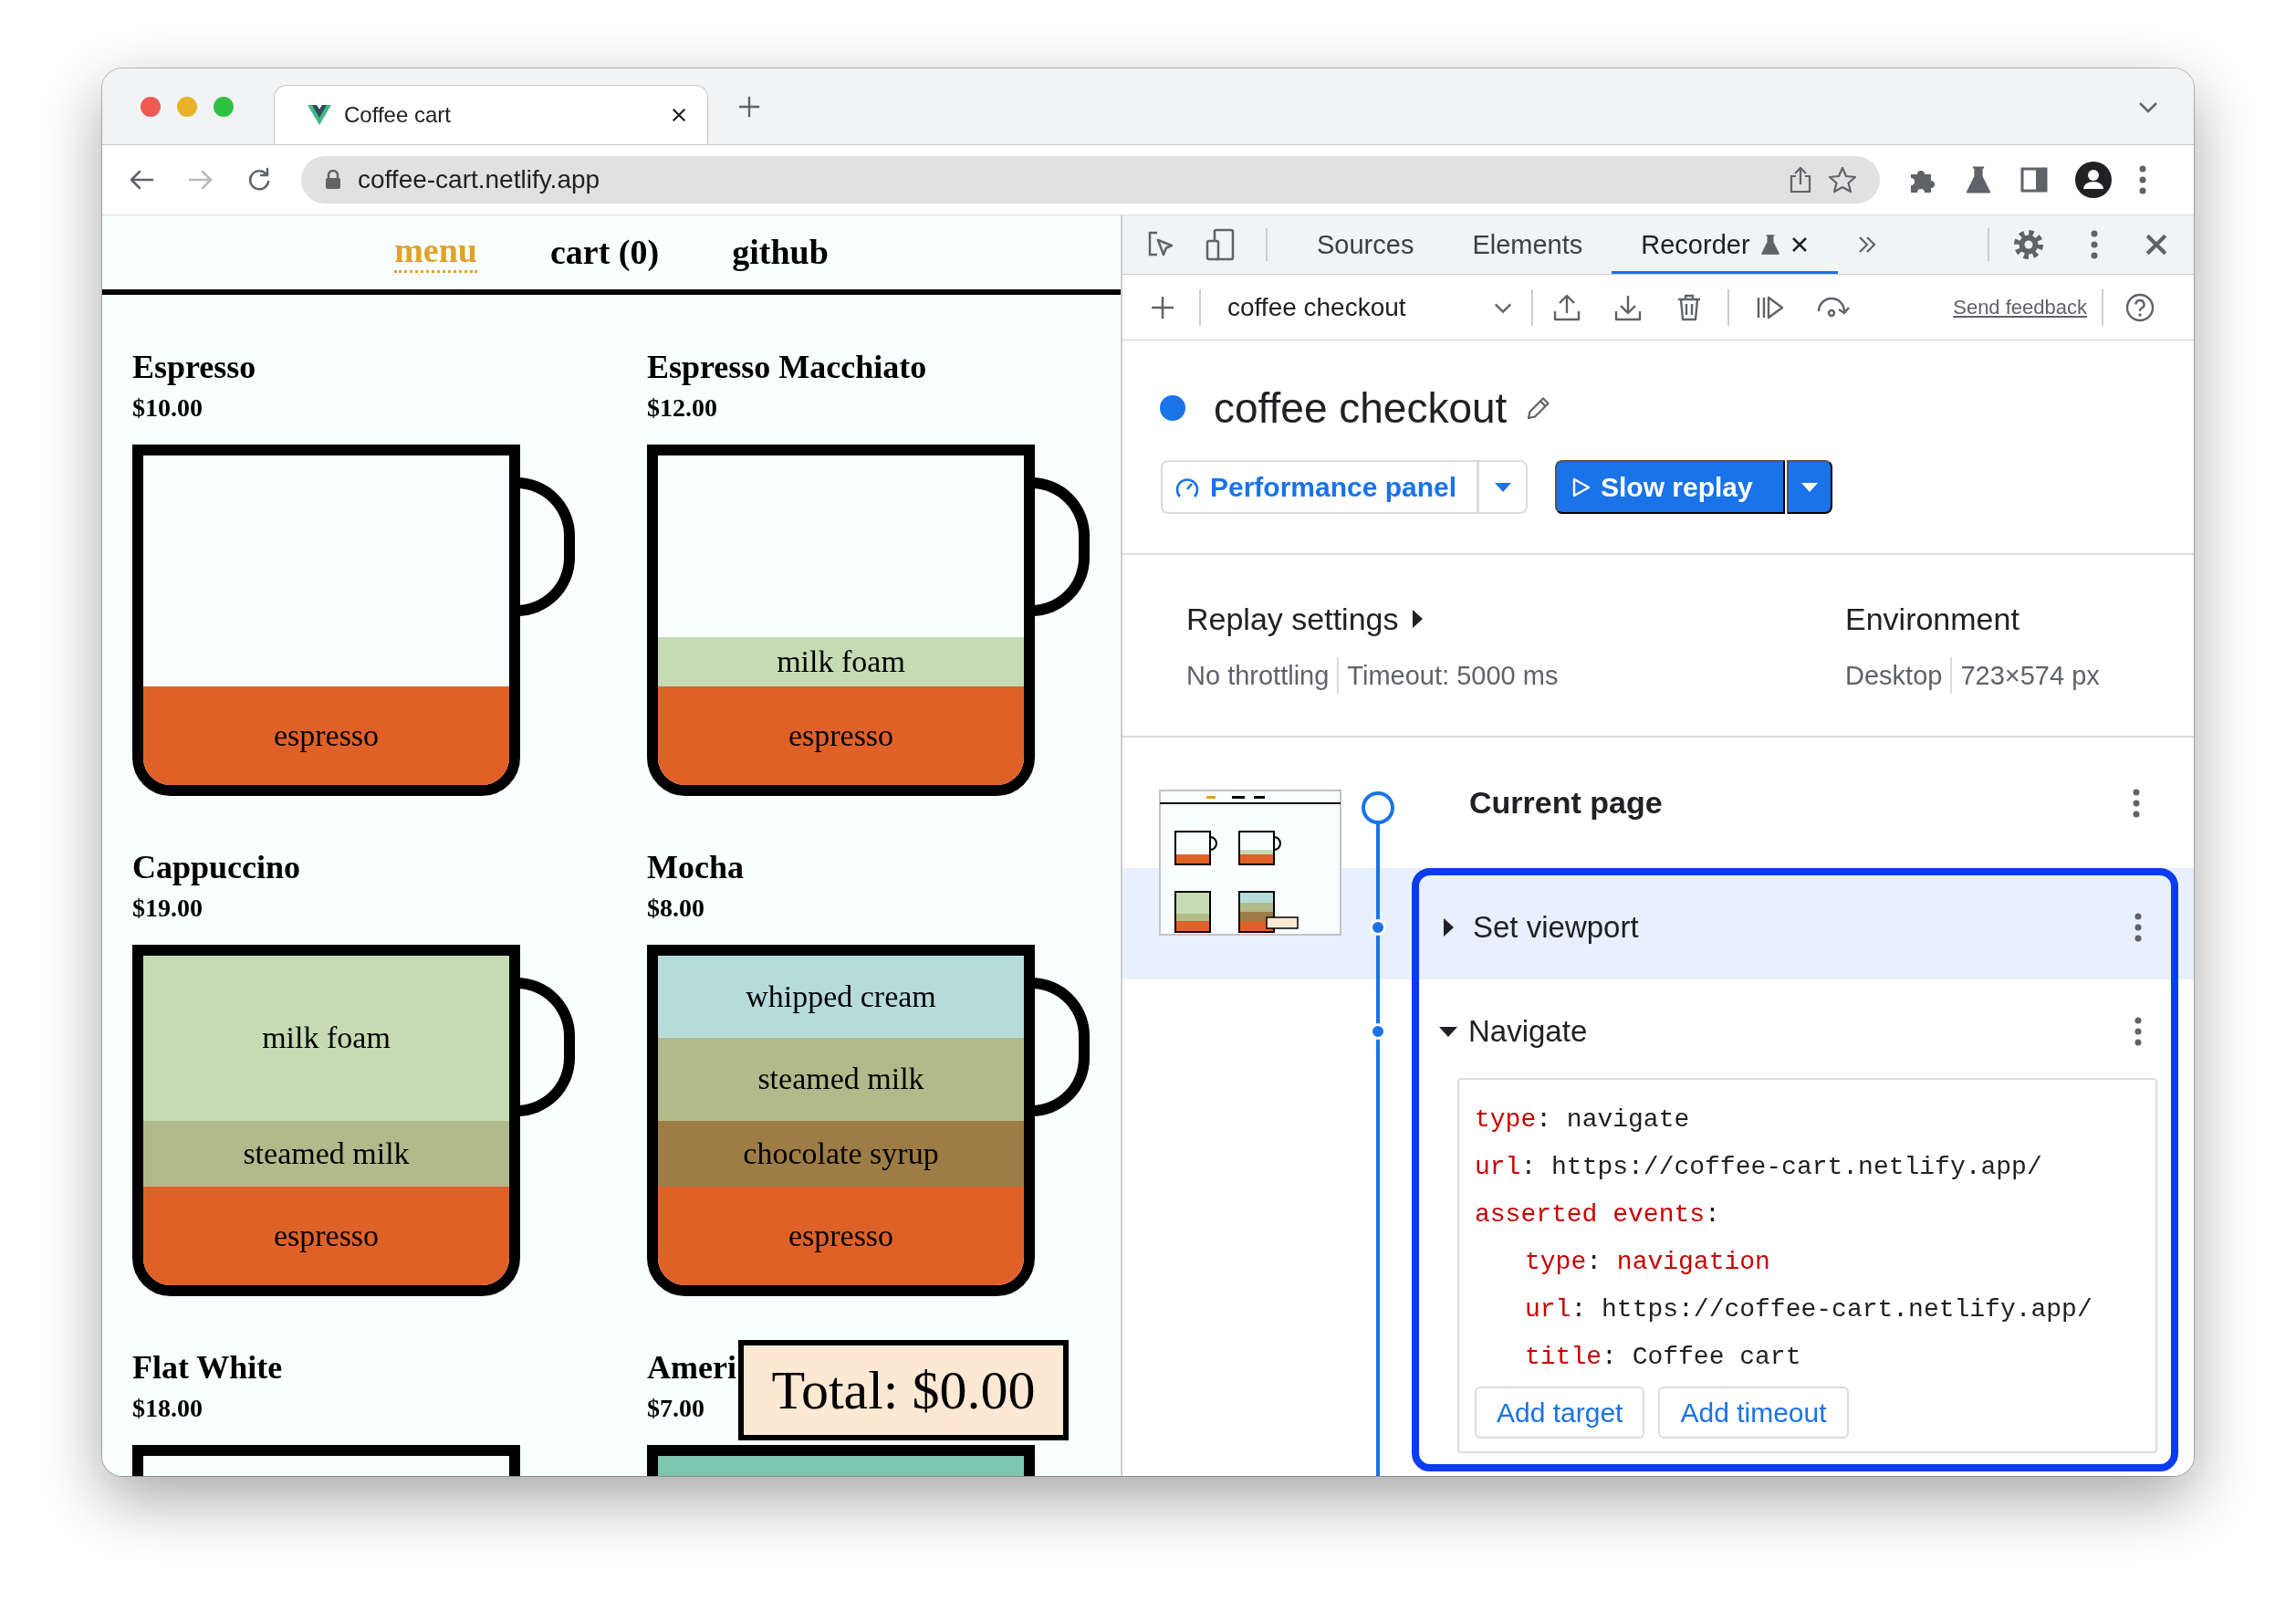 This screenshot has width=2296, height=1612. I want to click on step-title: Set viewport, so click(1556, 927).